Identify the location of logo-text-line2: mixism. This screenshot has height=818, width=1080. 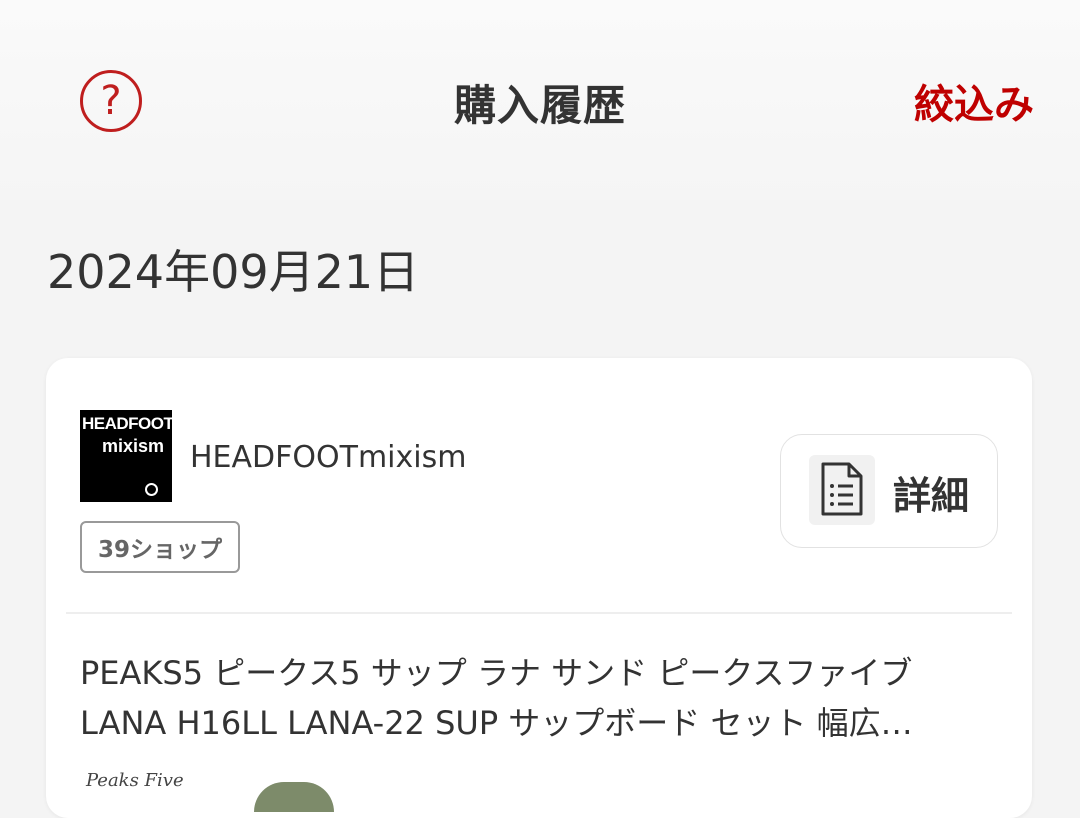
(133, 446).